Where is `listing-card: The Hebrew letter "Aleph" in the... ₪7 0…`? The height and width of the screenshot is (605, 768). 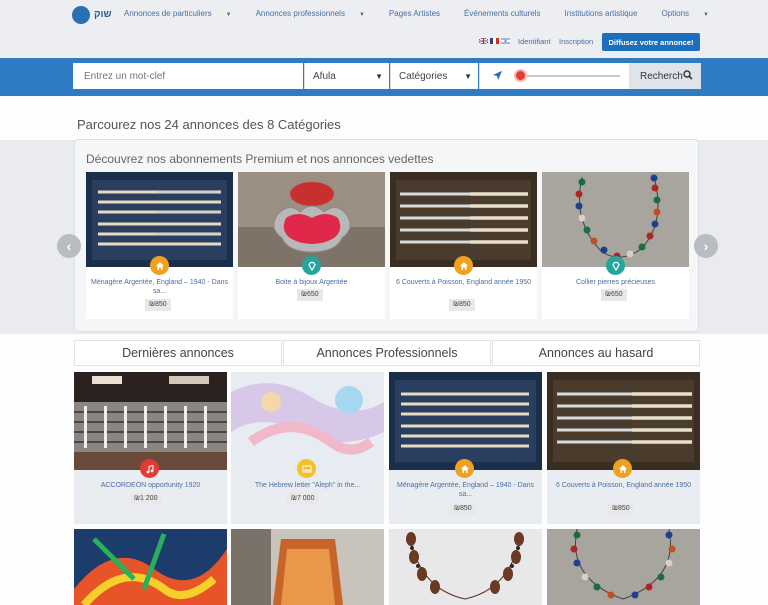
listing-card: The Hebrew letter "Aleph" in the... ₪7 0… is located at coordinates (307, 448).